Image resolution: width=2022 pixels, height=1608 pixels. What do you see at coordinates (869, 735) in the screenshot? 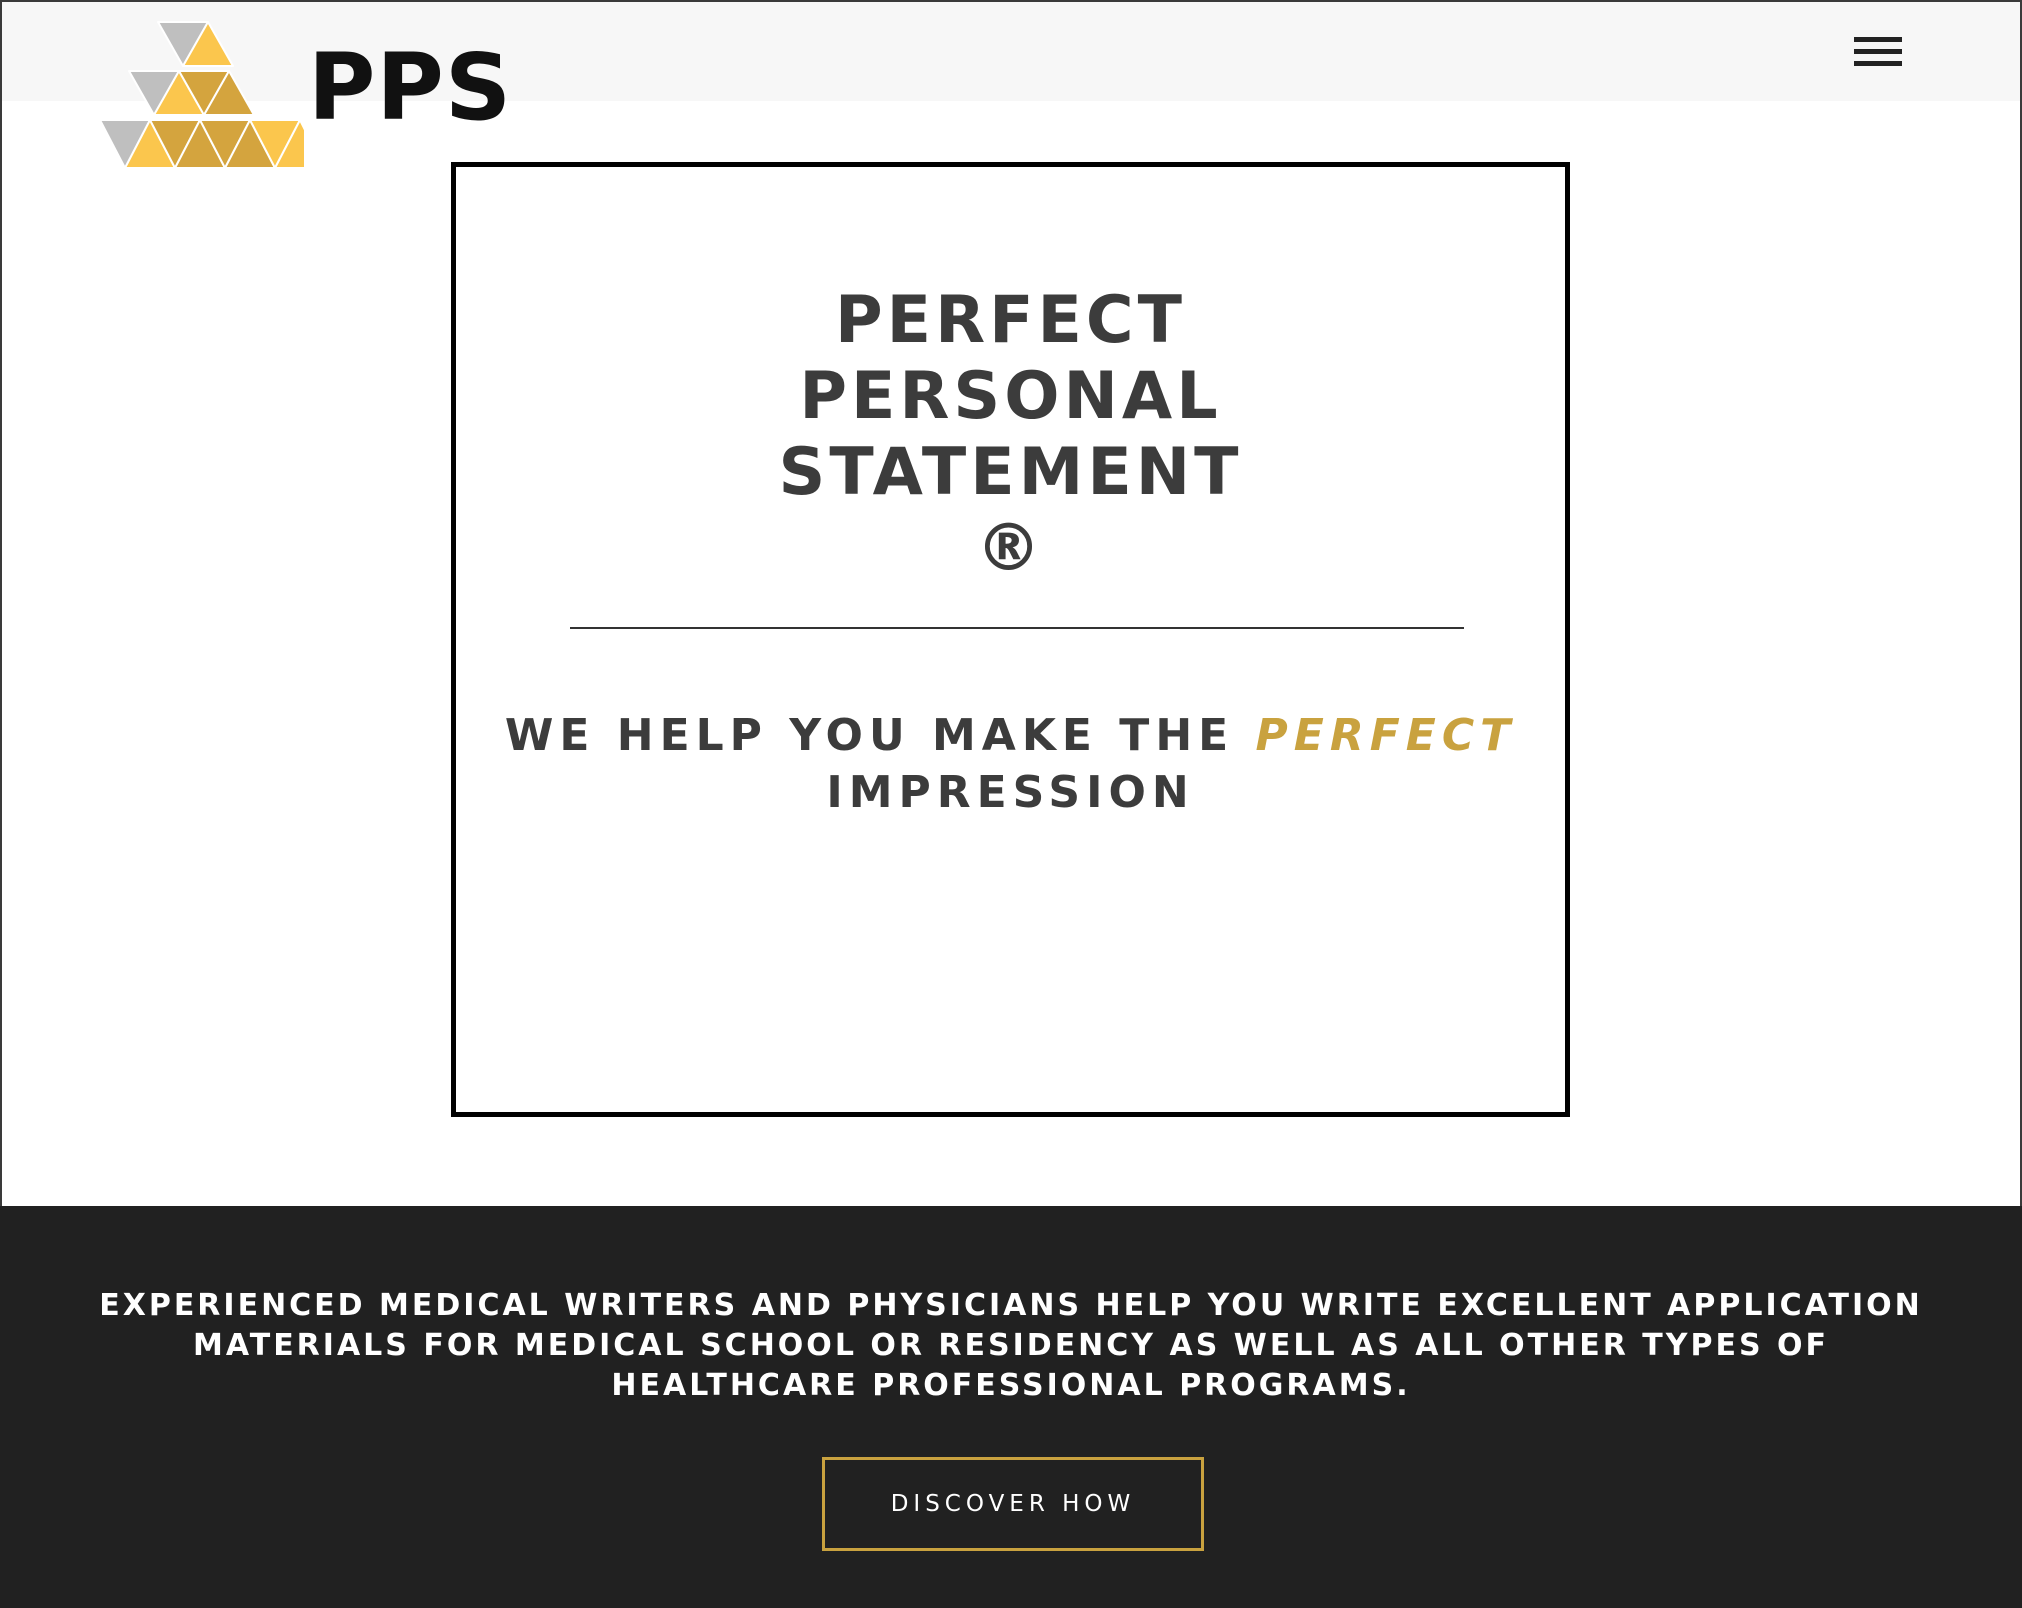
I see `tagline-prefix: WE HELP YOU MAKE THE` at bounding box center [869, 735].